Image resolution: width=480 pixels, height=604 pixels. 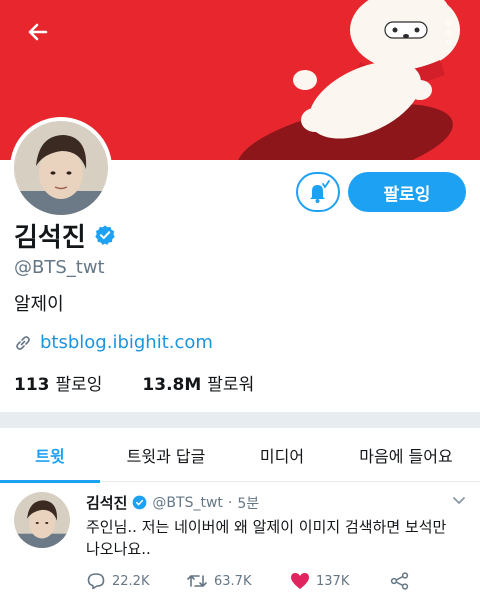 I want to click on tab-media: 미디어, so click(x=282, y=455).